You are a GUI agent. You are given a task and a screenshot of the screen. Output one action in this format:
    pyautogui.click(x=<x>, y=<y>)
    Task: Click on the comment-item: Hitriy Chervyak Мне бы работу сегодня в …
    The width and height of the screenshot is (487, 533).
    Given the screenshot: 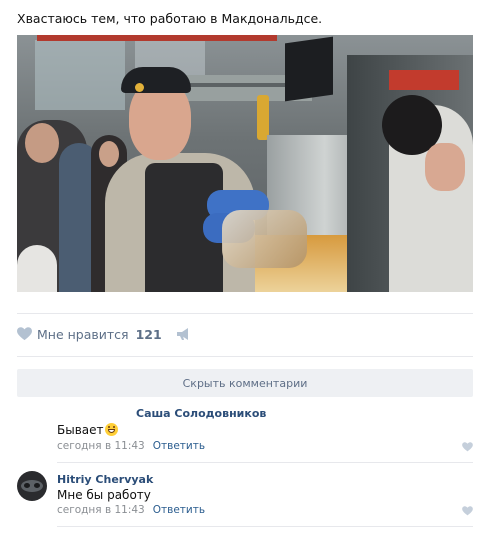 What is the action you would take?
    pyautogui.click(x=245, y=497)
    